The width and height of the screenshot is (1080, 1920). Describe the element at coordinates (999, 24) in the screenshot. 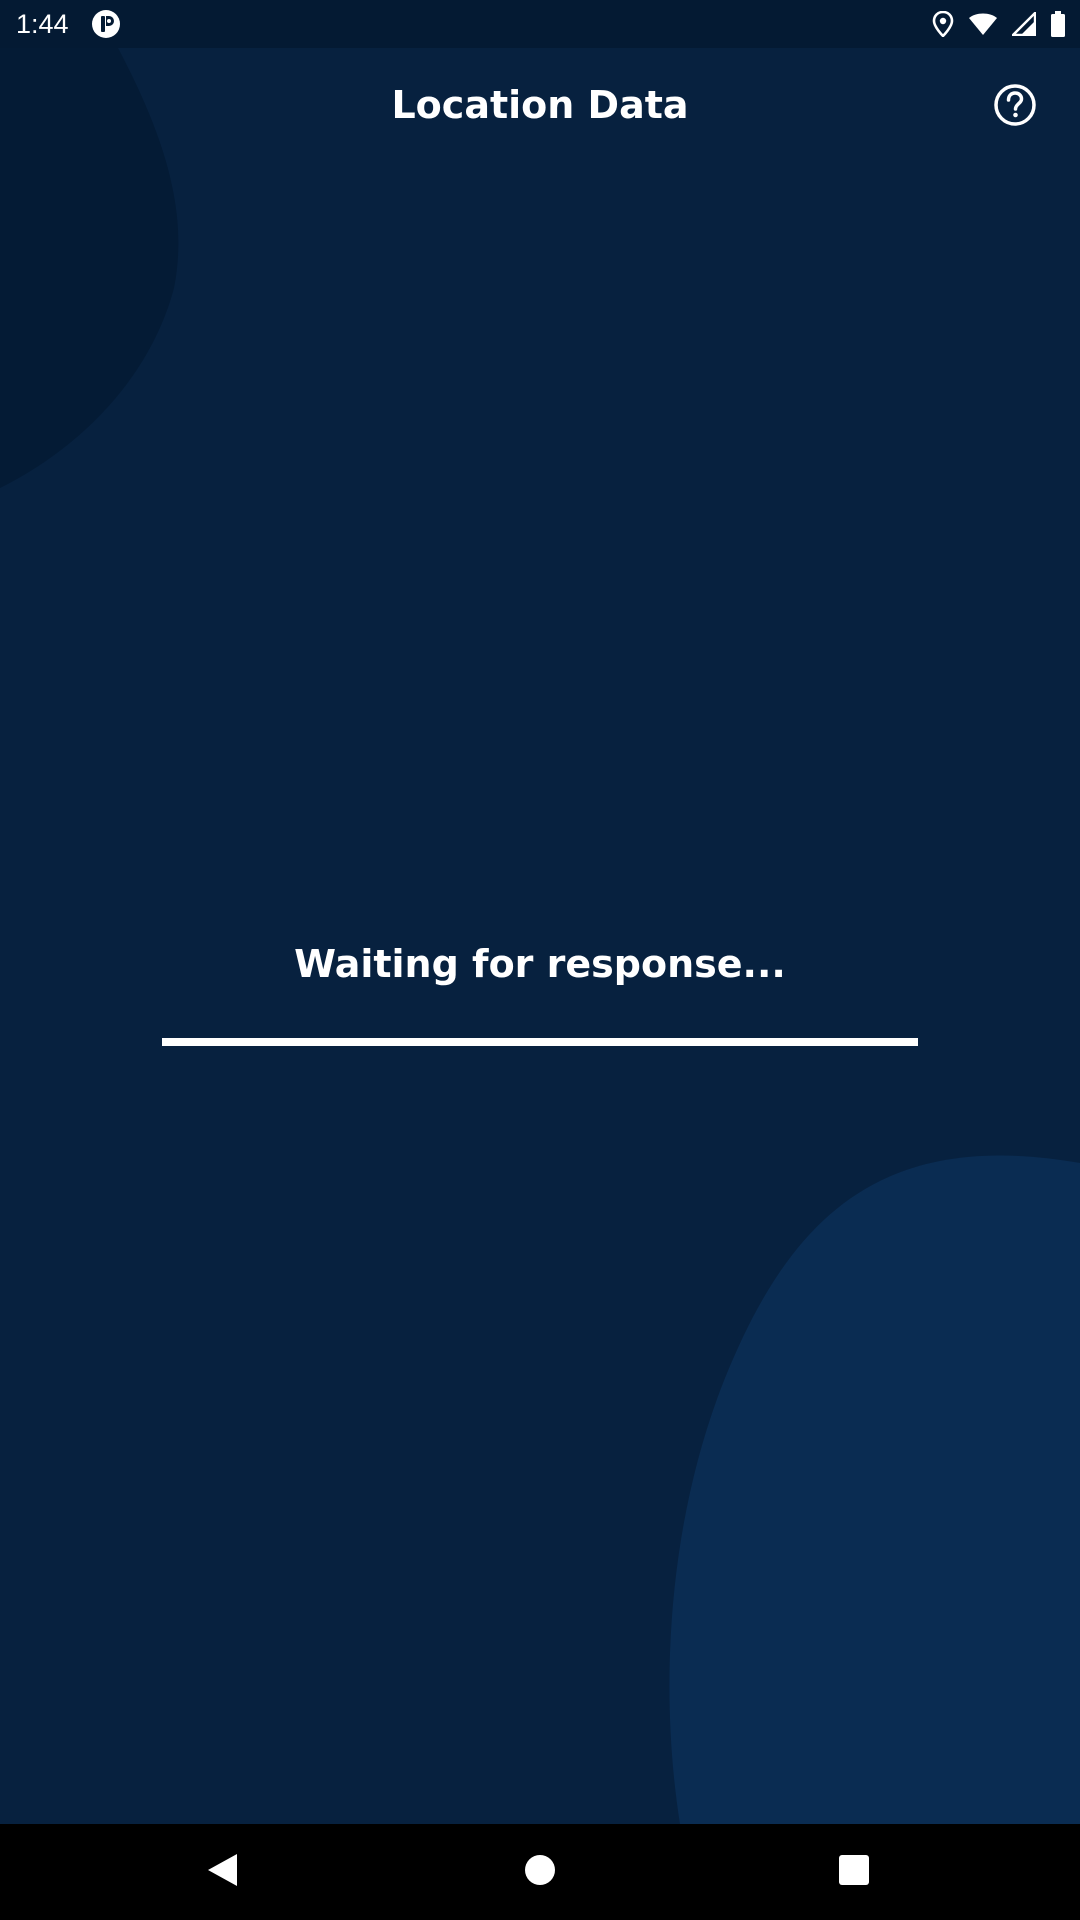

I see `status-icons` at that location.